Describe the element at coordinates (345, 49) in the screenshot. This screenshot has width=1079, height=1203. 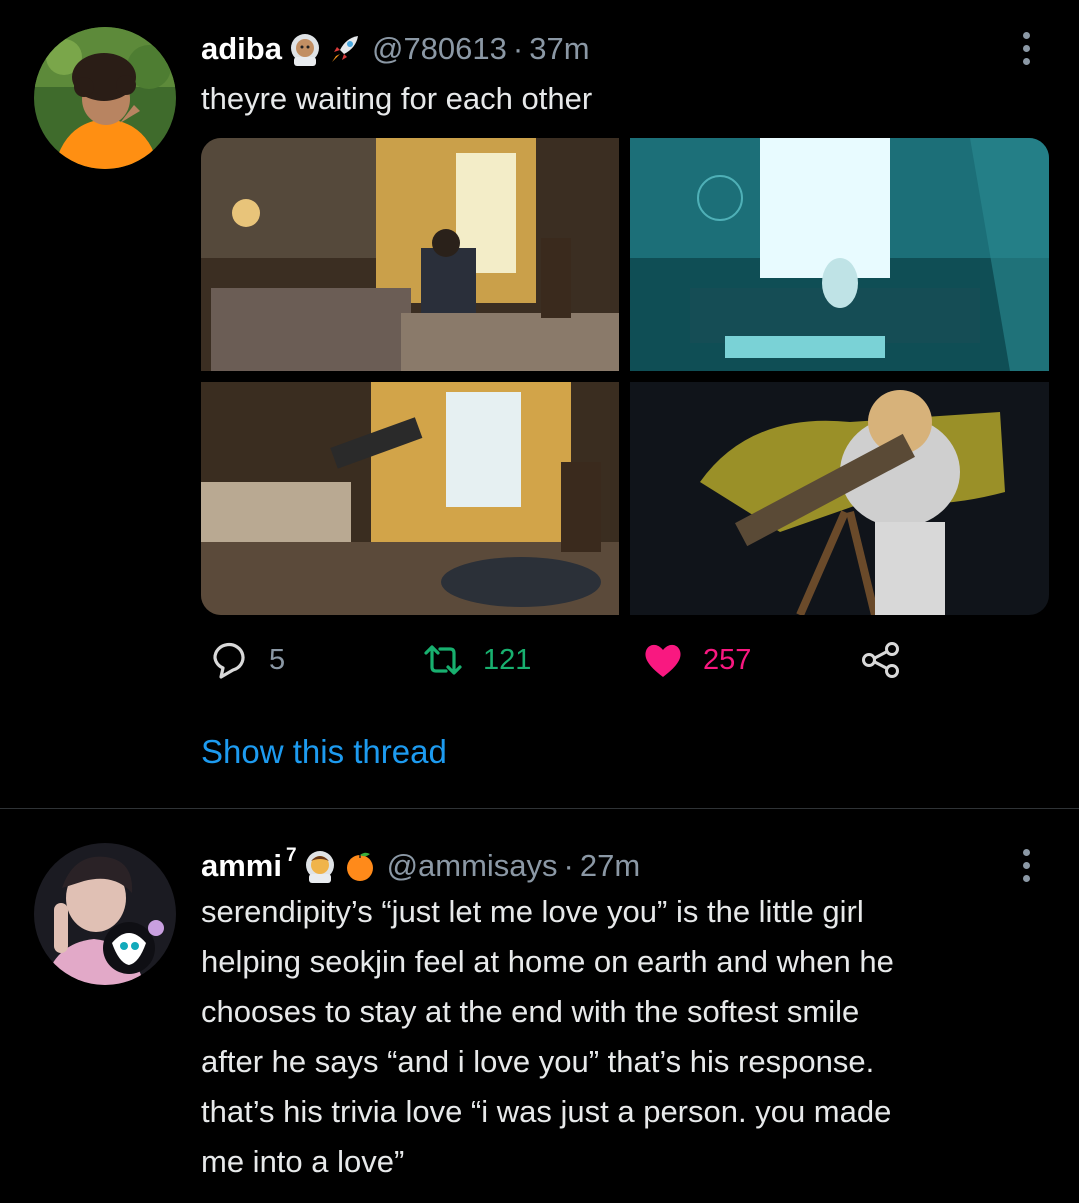
I see `rocket-emoji` at that location.